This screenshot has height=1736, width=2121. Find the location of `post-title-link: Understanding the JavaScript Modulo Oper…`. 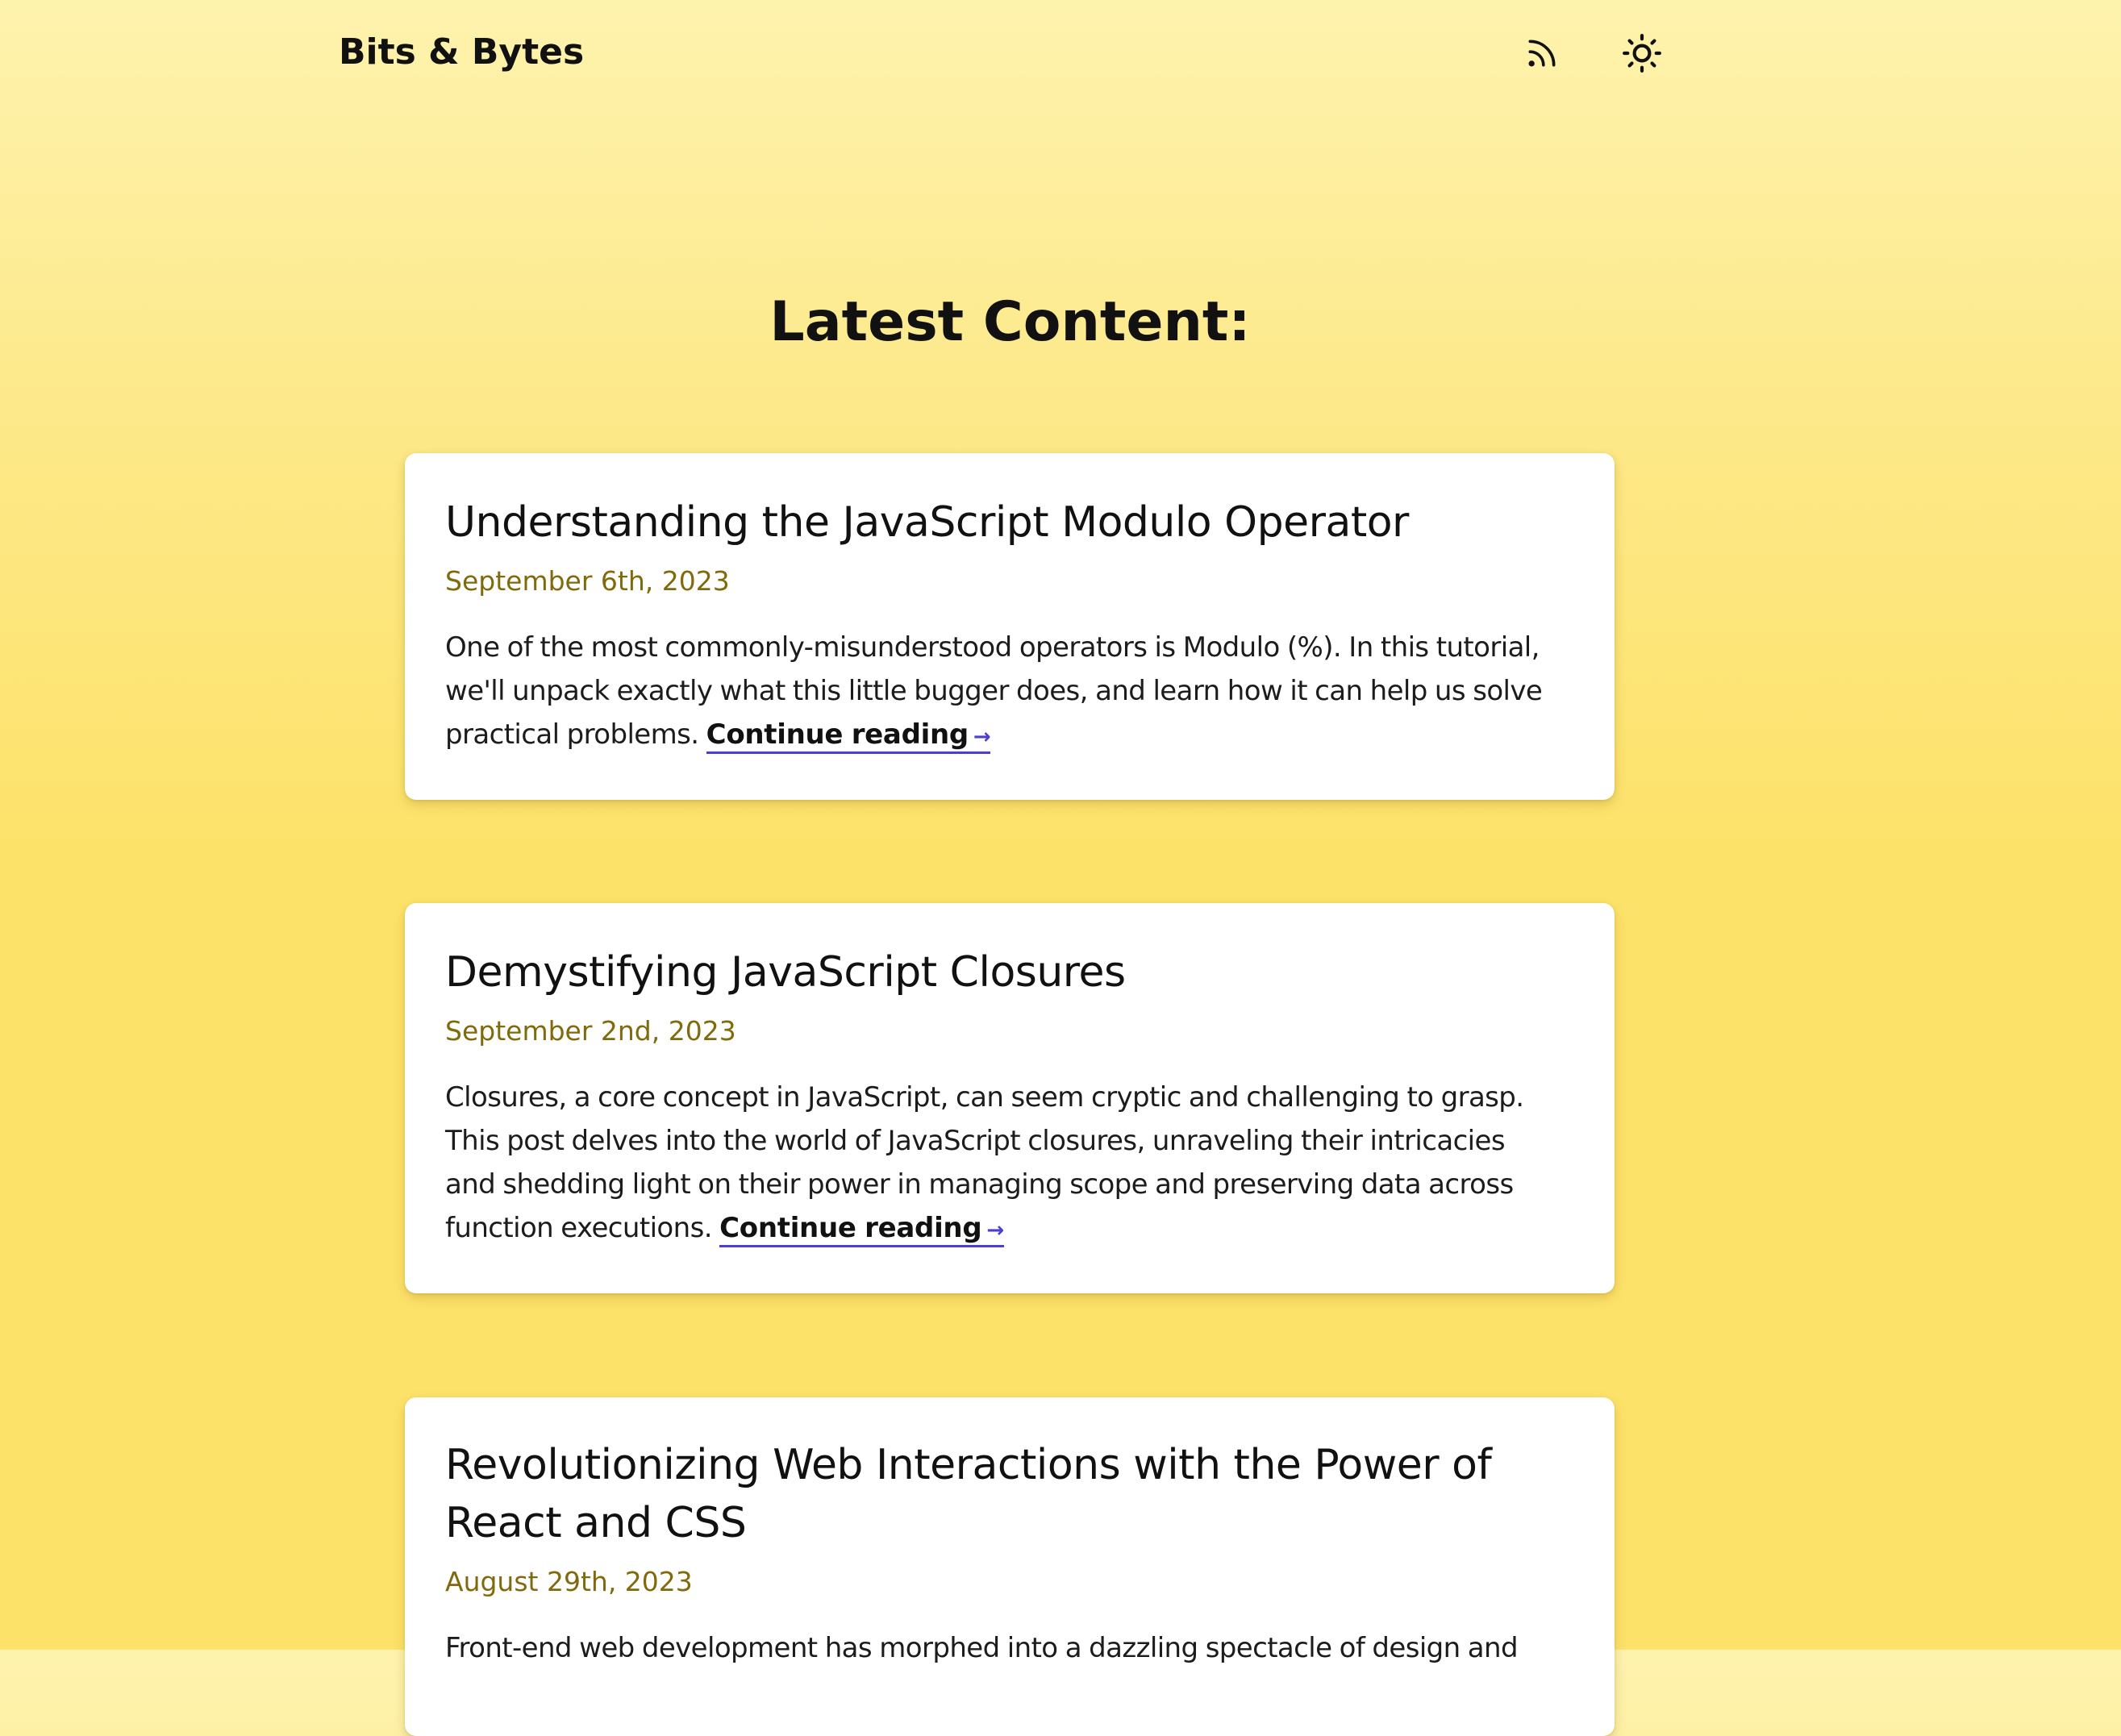

post-title-link: Understanding the JavaScript Modulo Oper… is located at coordinates (1009, 523).